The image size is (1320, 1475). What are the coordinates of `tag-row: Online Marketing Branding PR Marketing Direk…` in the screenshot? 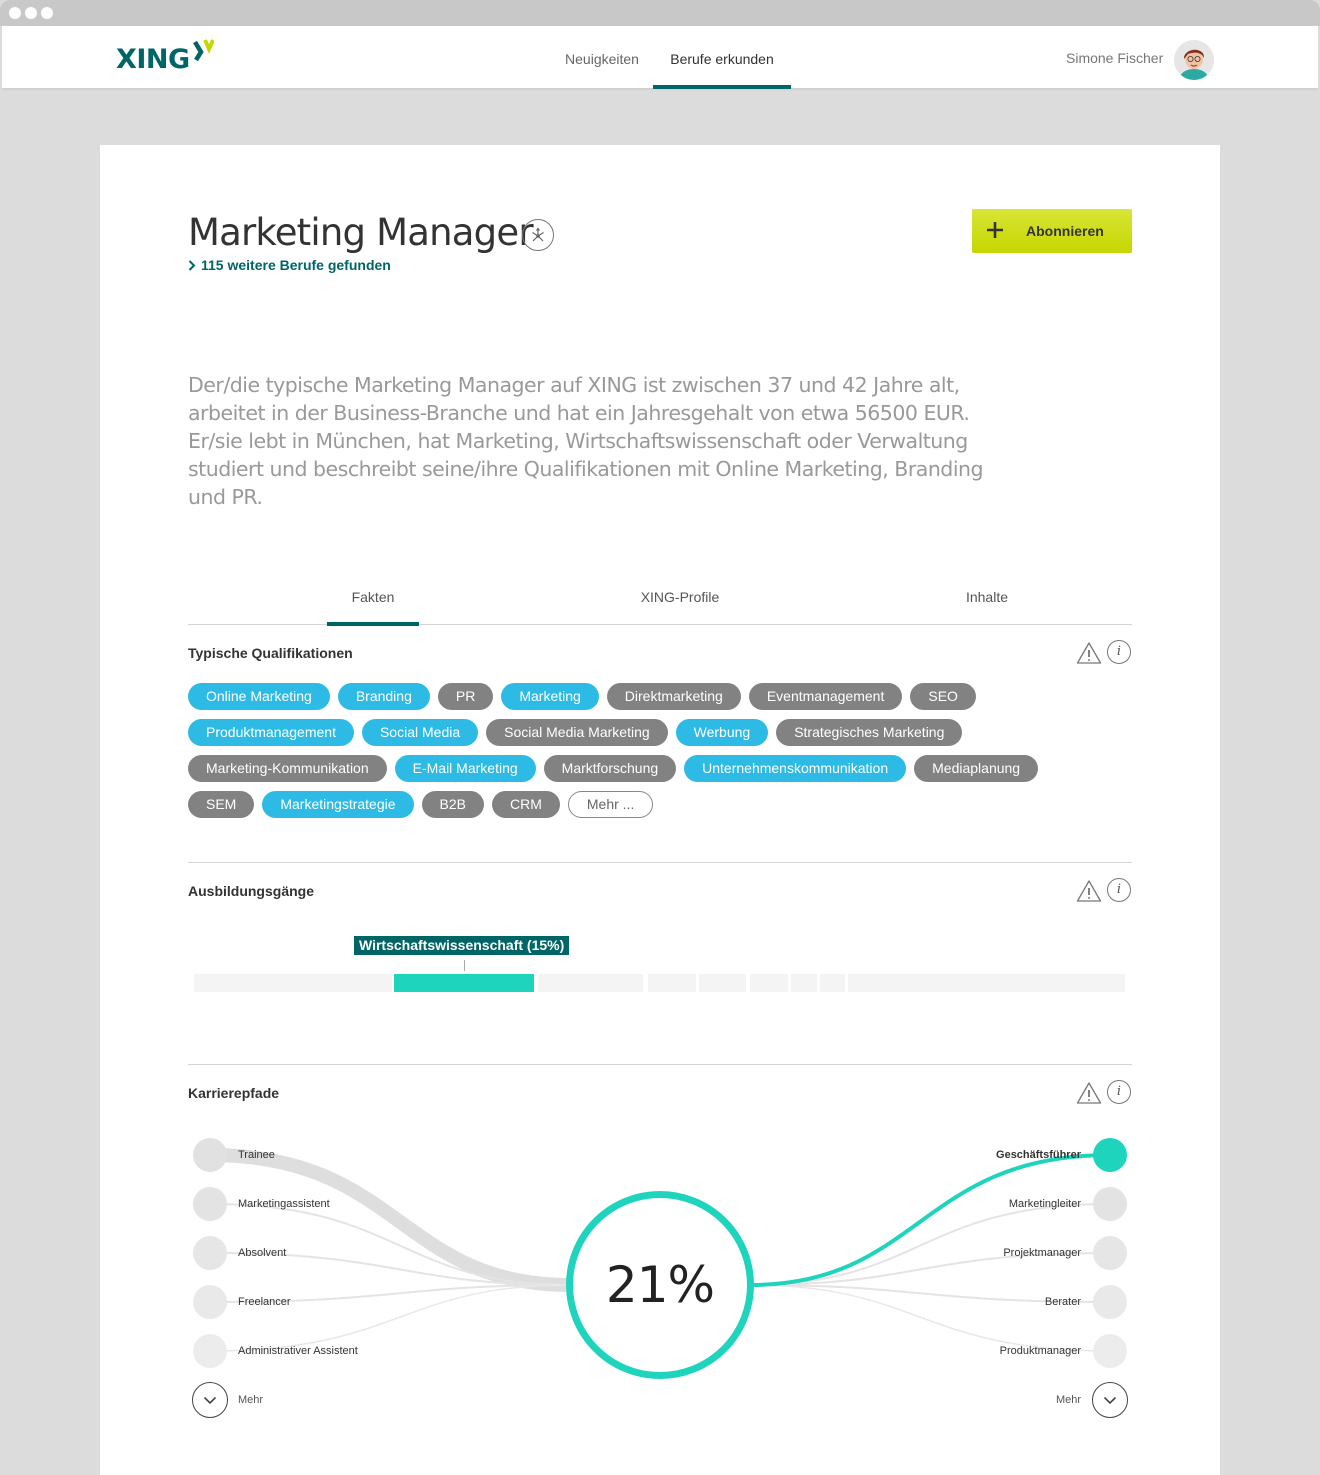 It's located at (660, 696).